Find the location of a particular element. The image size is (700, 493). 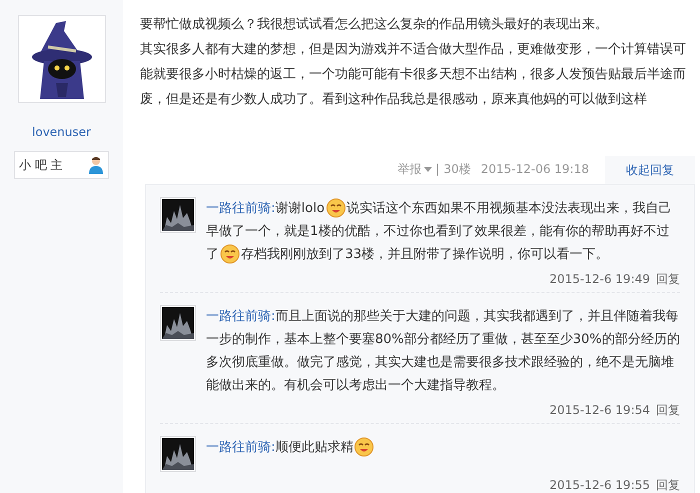

reply-time: 2015-12-6 19:49 is located at coordinates (600, 279).